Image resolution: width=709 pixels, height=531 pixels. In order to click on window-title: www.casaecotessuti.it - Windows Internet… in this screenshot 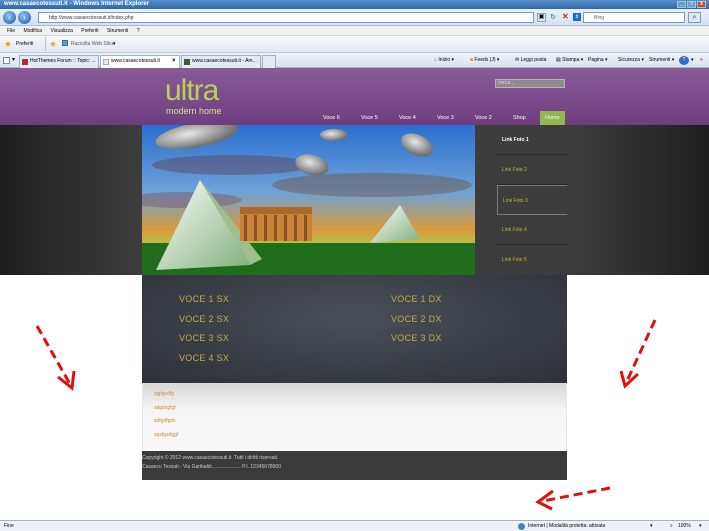, I will do `click(77, 4)`.